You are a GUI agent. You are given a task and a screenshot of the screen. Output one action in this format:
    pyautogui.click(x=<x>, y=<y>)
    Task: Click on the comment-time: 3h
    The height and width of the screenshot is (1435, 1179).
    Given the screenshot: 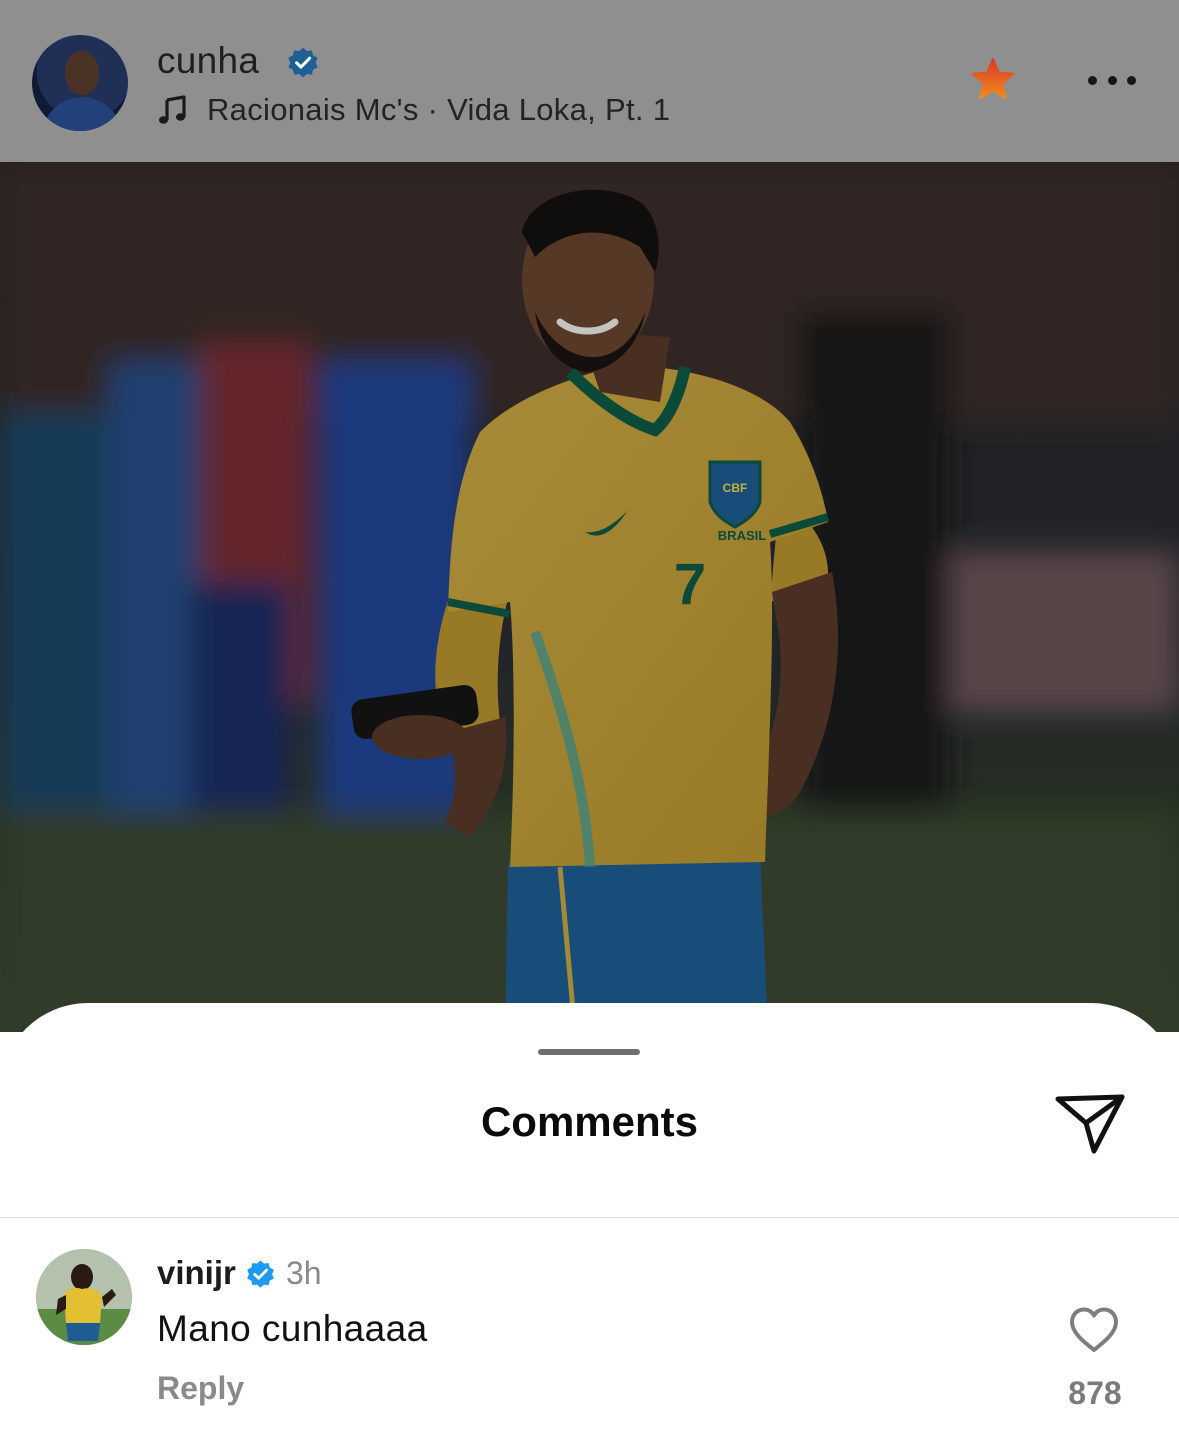 What is the action you would take?
    pyautogui.click(x=304, y=1273)
    